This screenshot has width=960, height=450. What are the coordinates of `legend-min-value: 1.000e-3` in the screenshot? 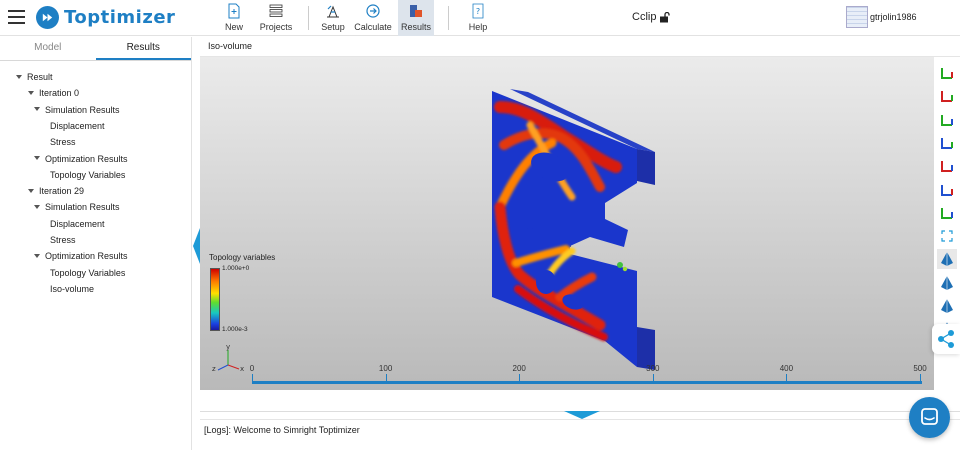 It's located at (235, 329).